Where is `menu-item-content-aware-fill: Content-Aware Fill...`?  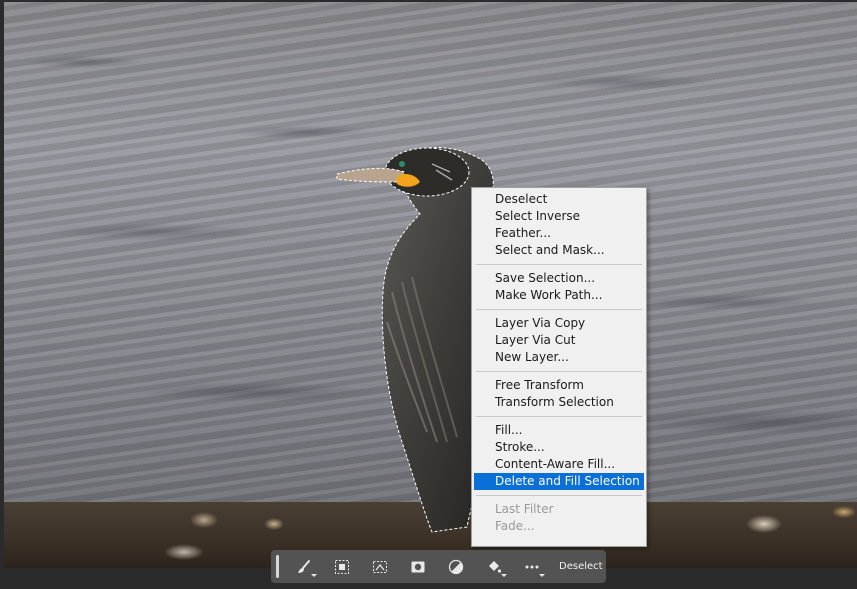
menu-item-content-aware-fill: Content-Aware Fill... is located at coordinates (559, 464).